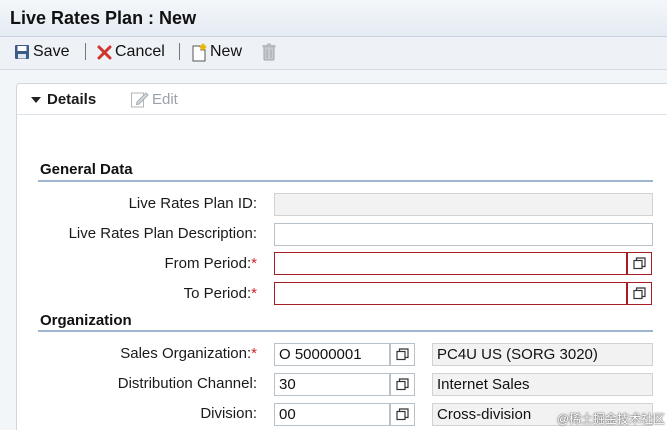 This screenshot has height=430, width=667. What do you see at coordinates (72, 99) in the screenshot?
I see `tab-details-label: Details` at bounding box center [72, 99].